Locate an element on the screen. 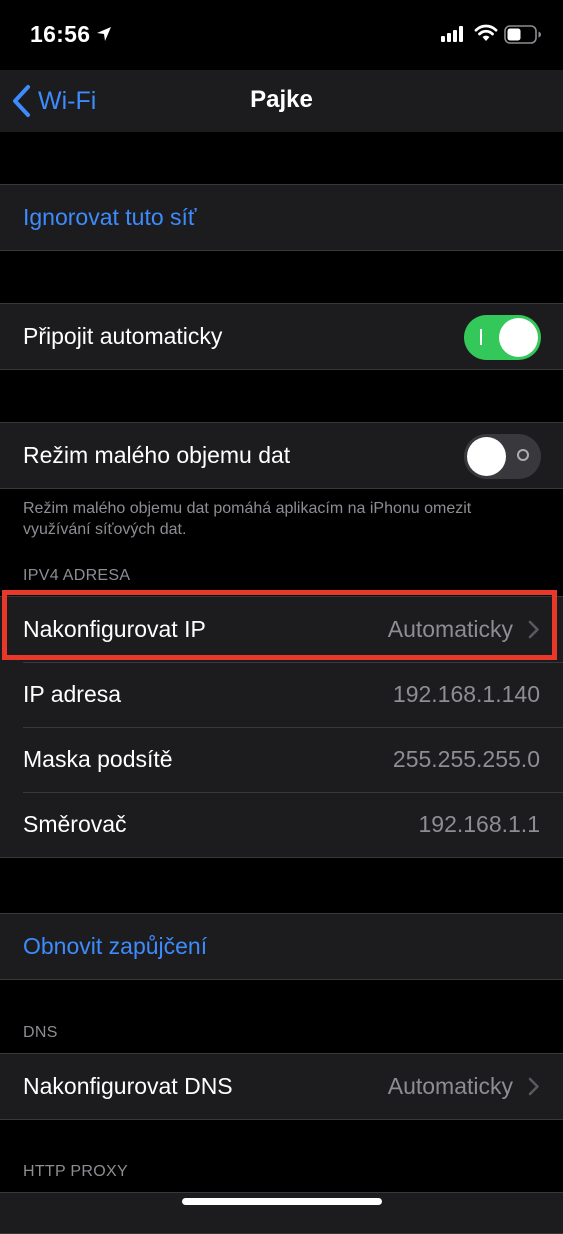 The image size is (563, 1234). low-data-mode-label: Režim malého objemu dat is located at coordinates (157, 455).